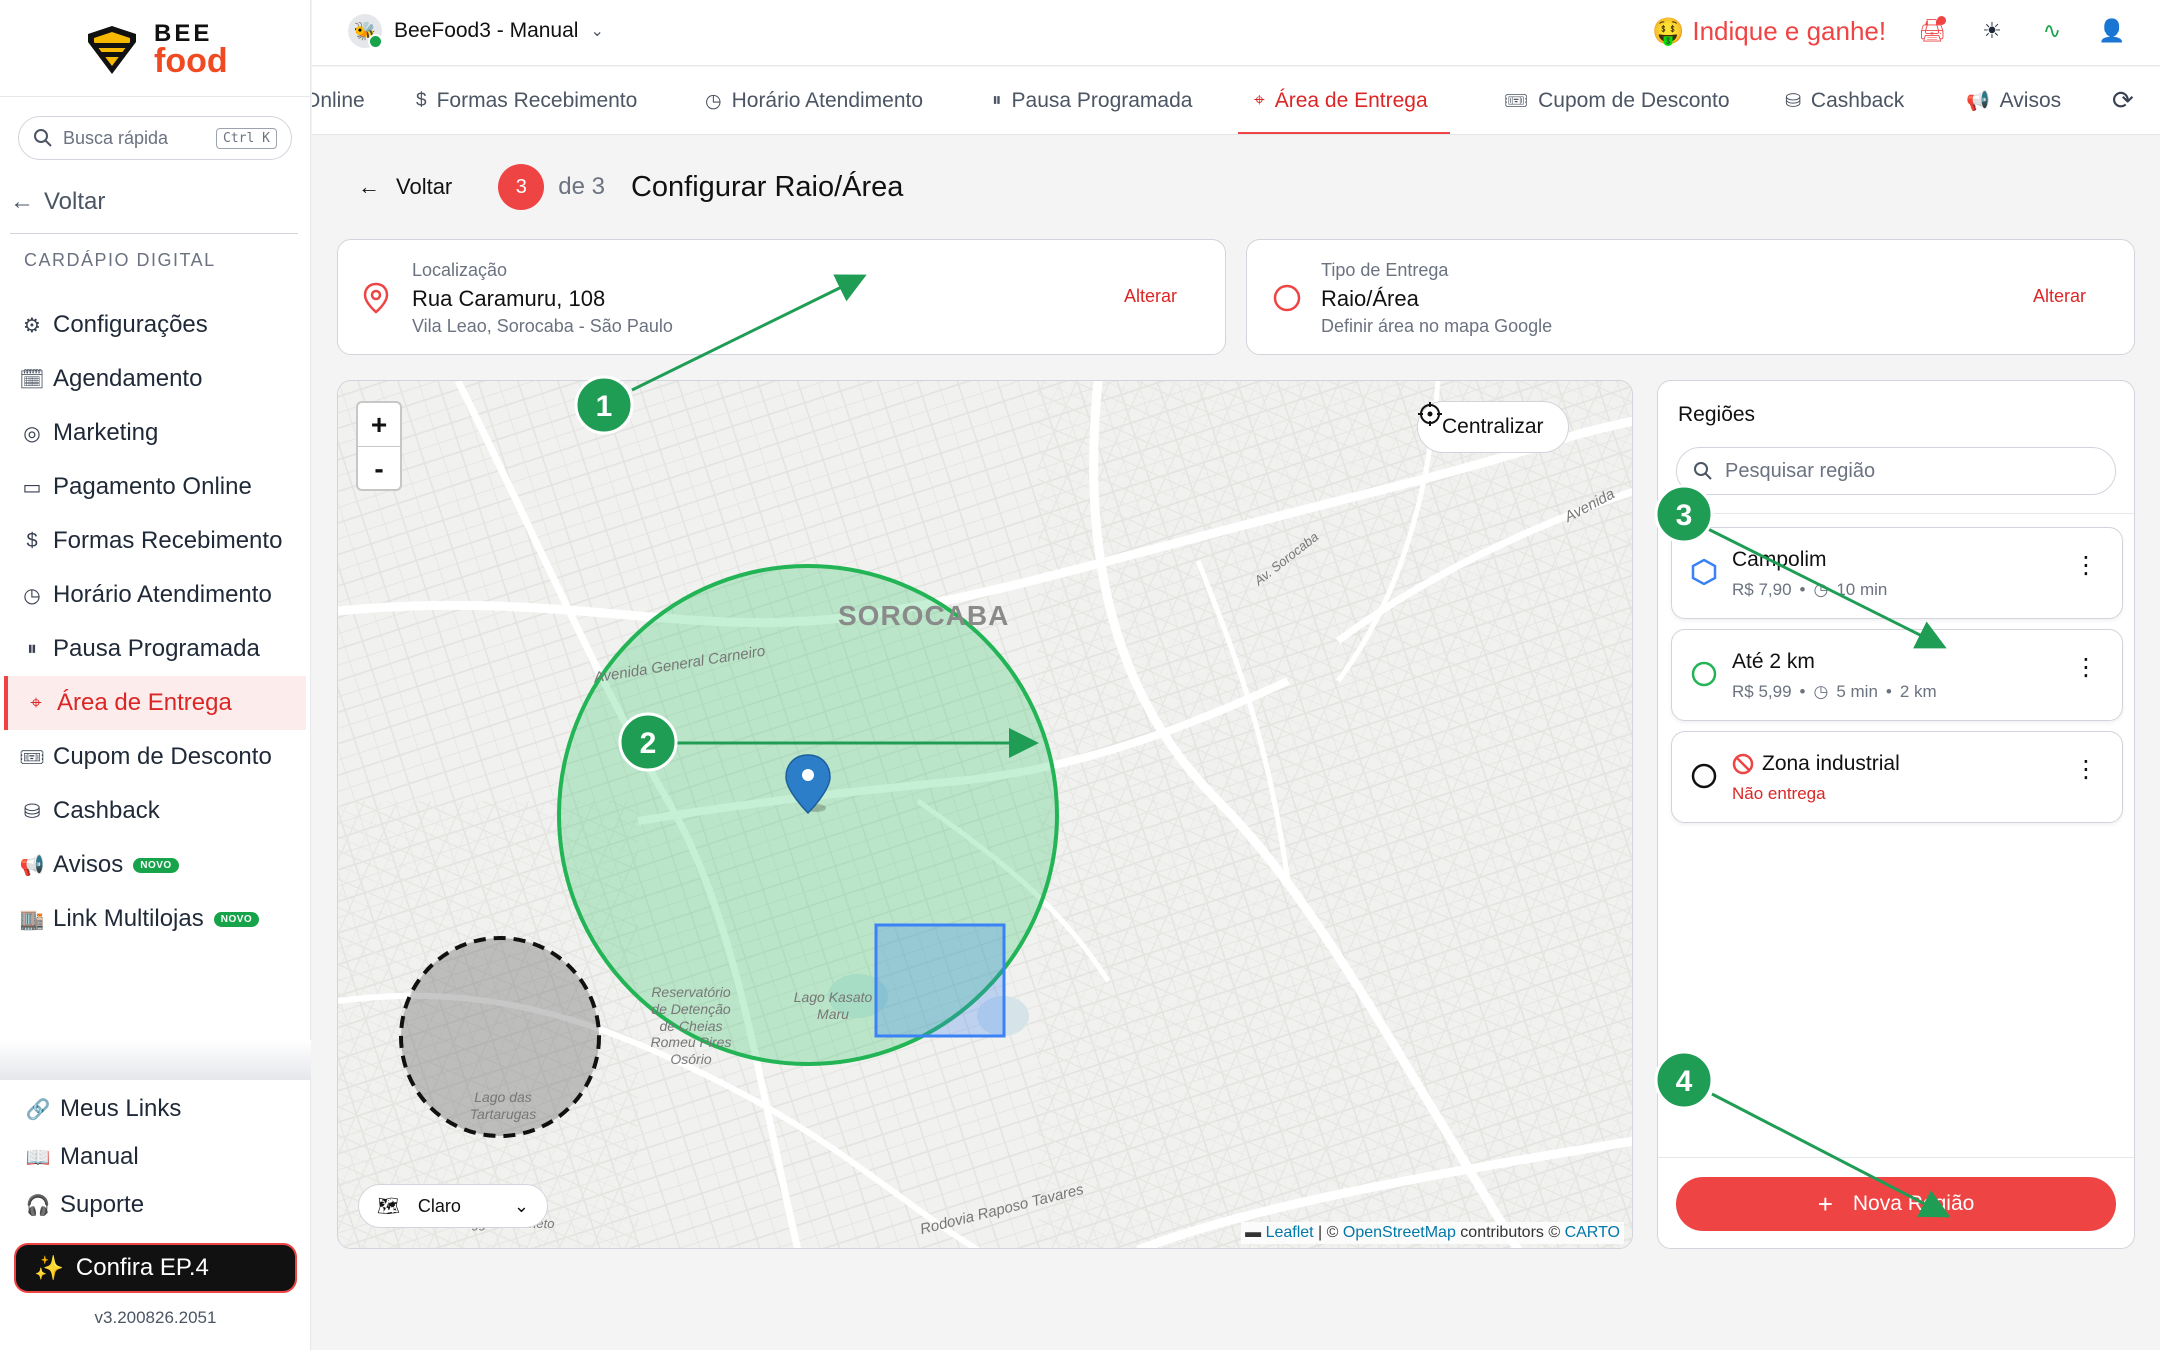 This screenshot has width=2160, height=1350. Describe the element at coordinates (1825, 1203) in the screenshot. I see `plus-icon: +` at that location.